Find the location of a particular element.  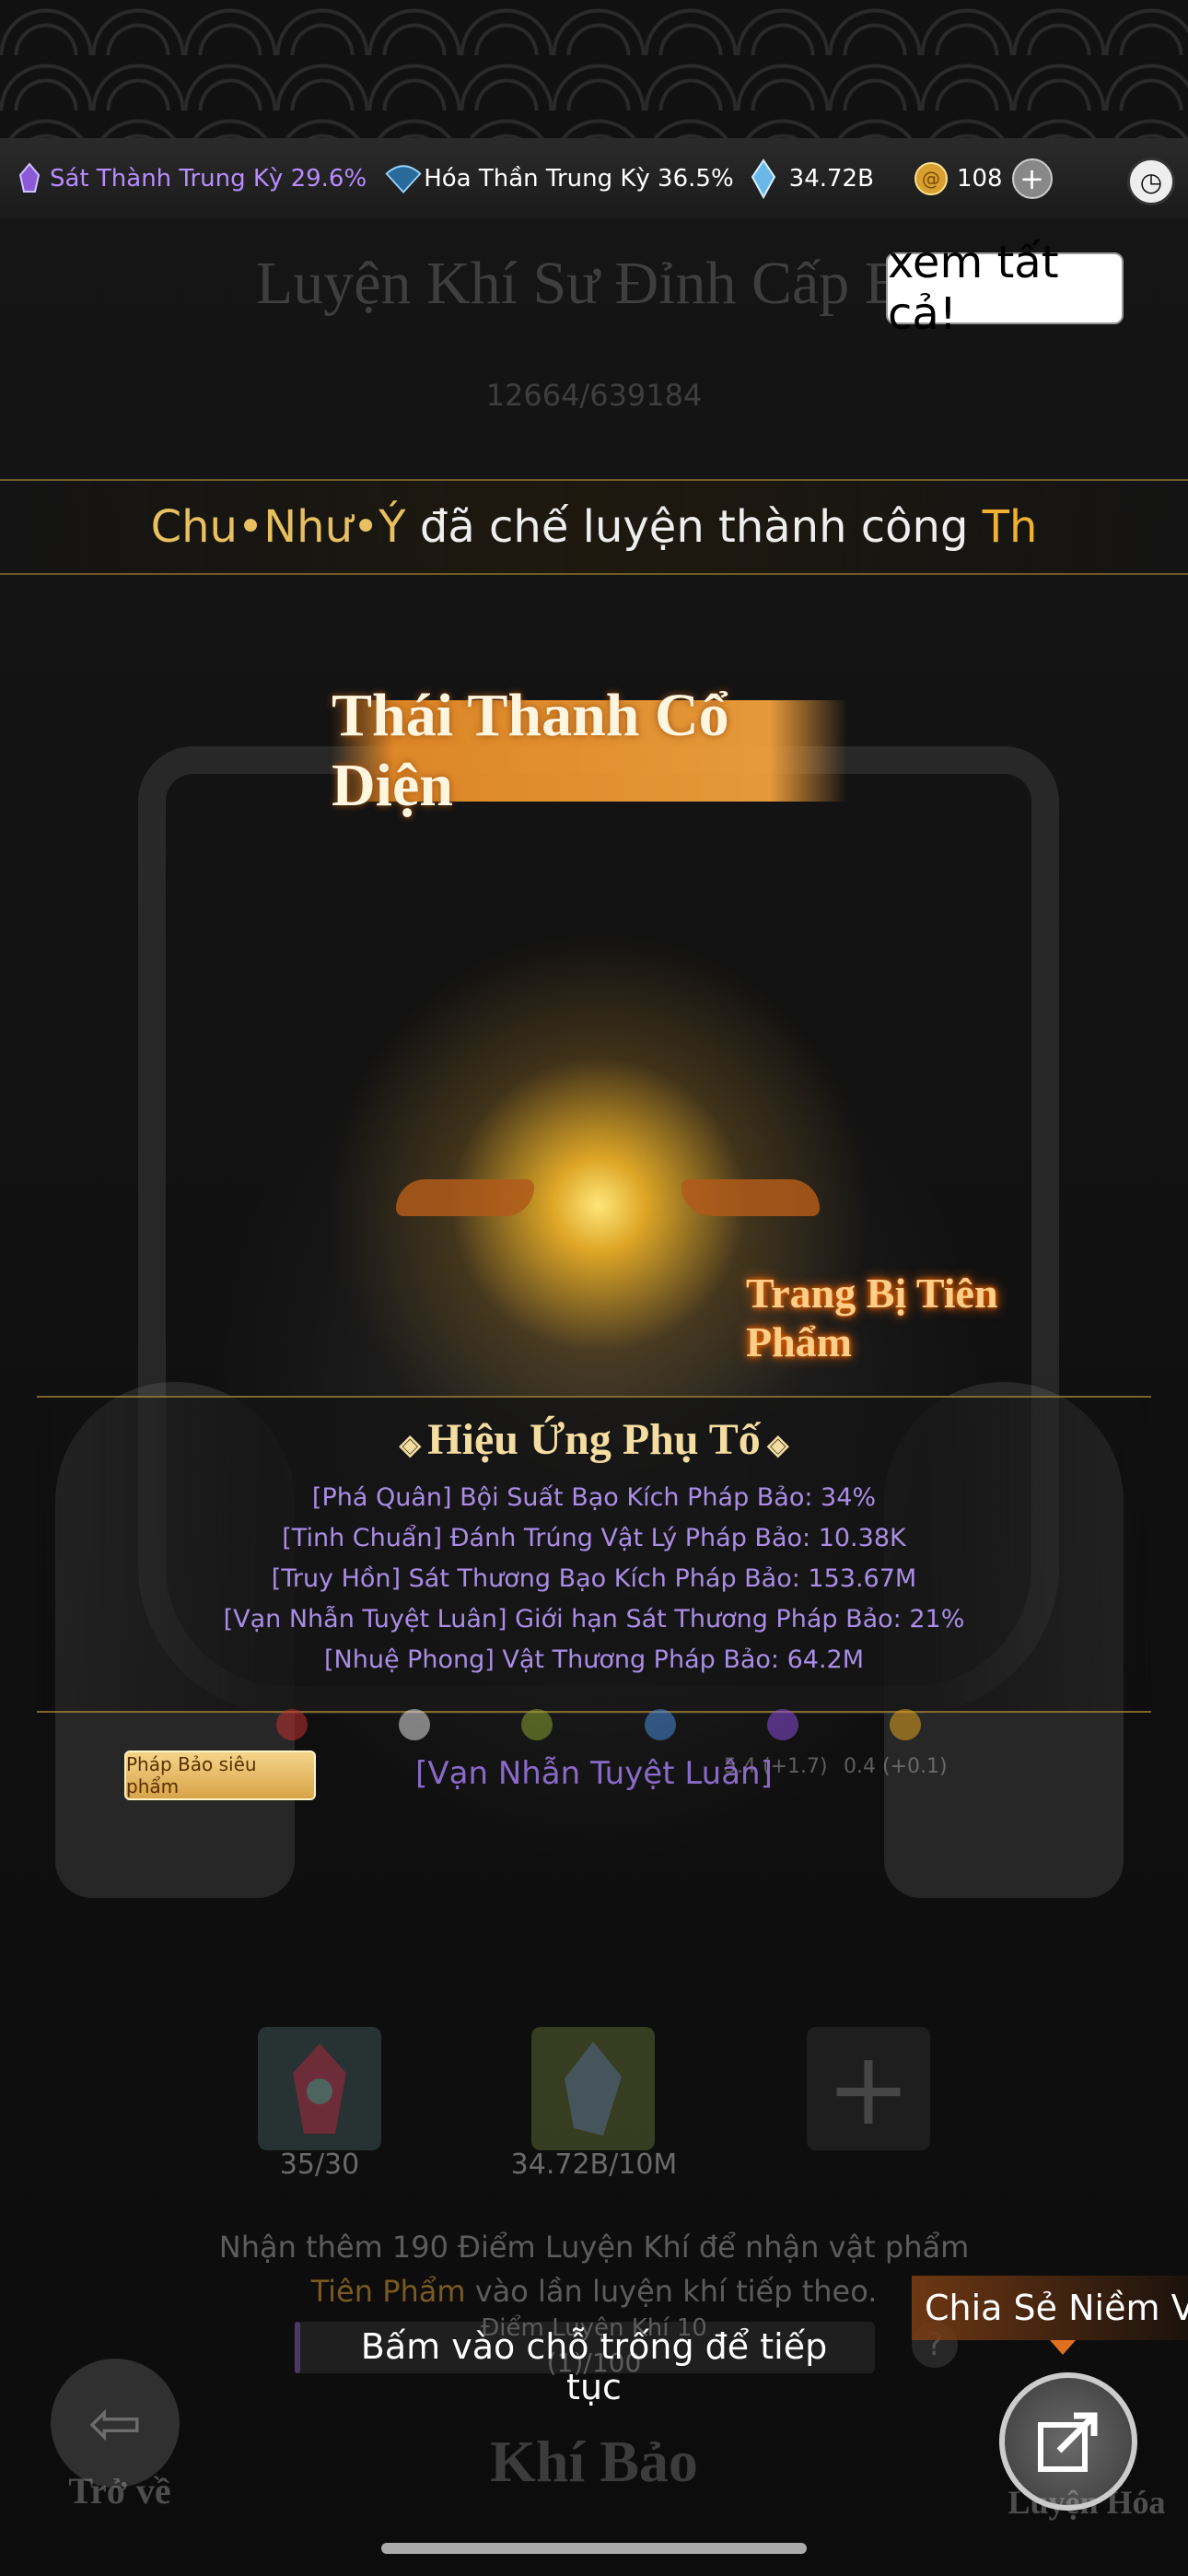

artifact-left-eye is located at coordinates (465, 1197).